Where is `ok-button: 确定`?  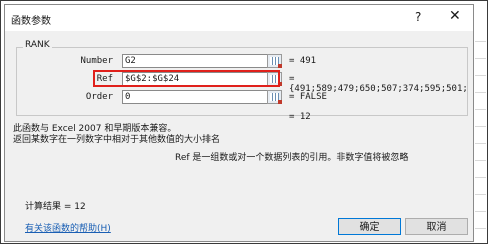
ok-button: 确定 is located at coordinates (369, 226).